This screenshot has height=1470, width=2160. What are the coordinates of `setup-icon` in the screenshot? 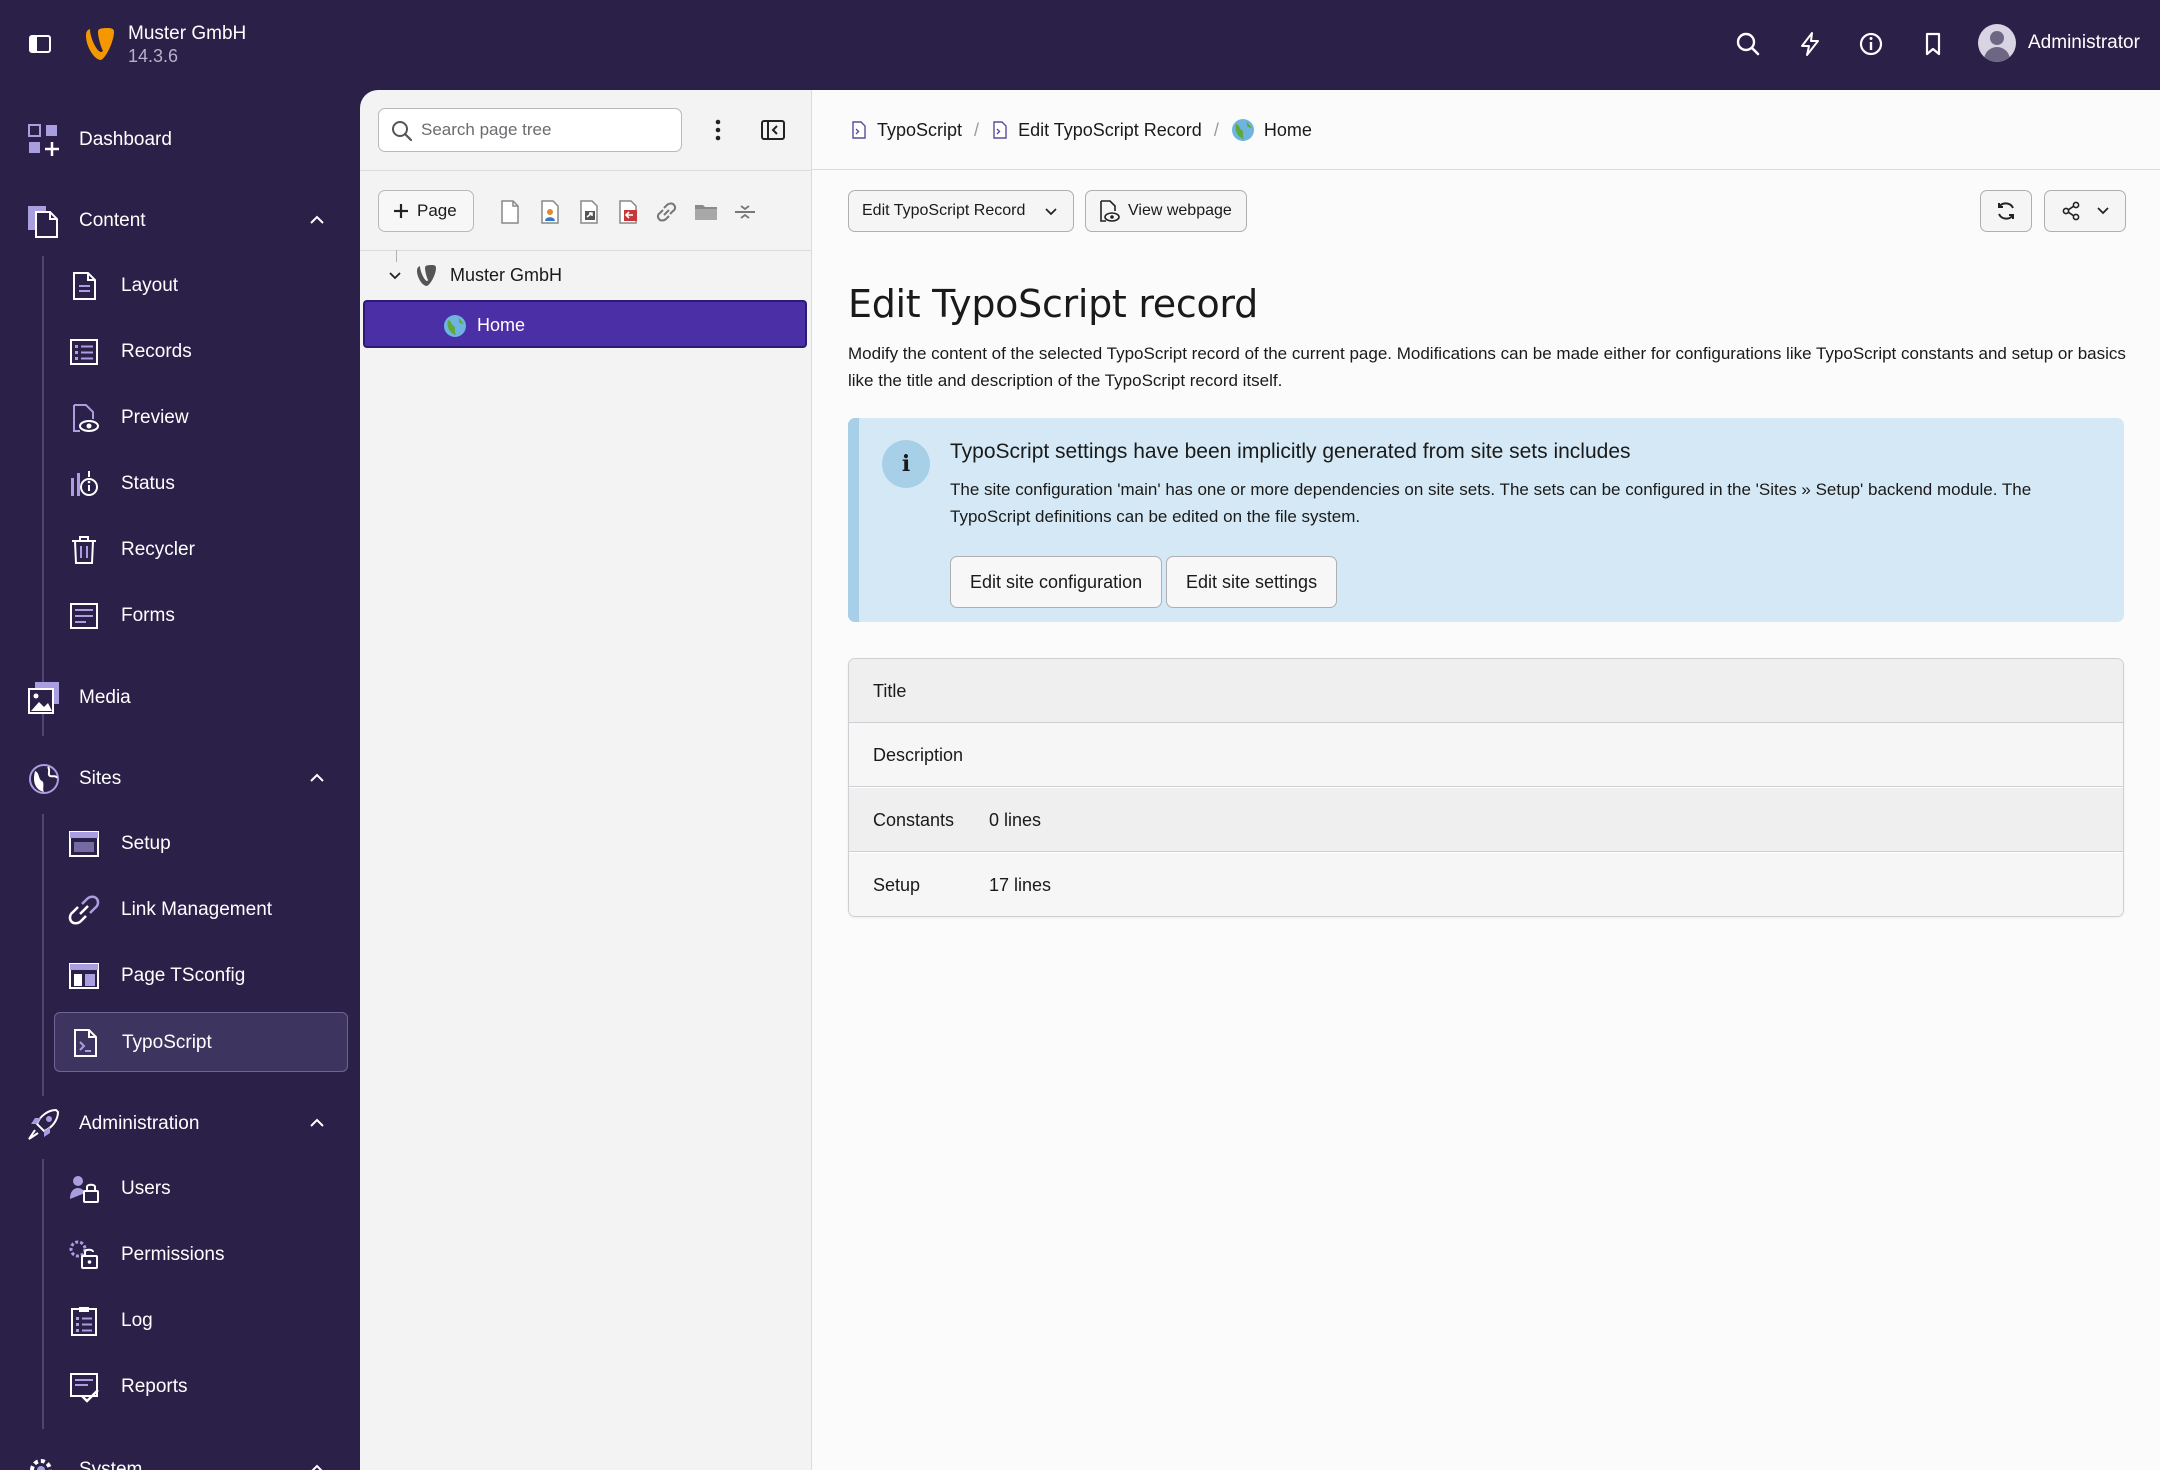 It's located at (84, 844).